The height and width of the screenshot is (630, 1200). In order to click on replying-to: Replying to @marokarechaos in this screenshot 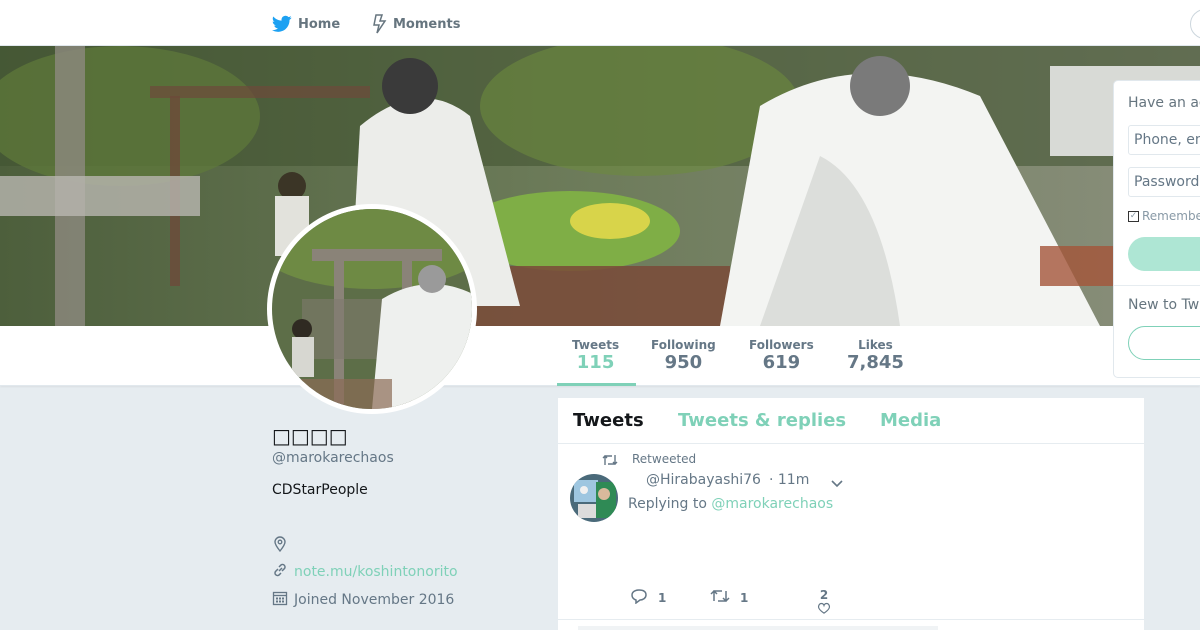, I will do `click(730, 504)`.